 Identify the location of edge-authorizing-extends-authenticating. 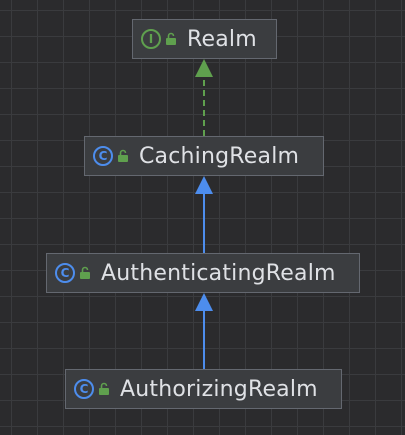
(204, 331).